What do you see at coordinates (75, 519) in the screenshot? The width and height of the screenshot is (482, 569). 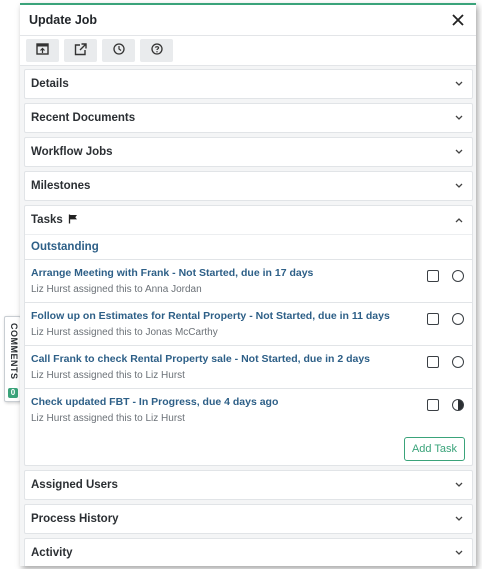 I see `section-label: Process History` at bounding box center [75, 519].